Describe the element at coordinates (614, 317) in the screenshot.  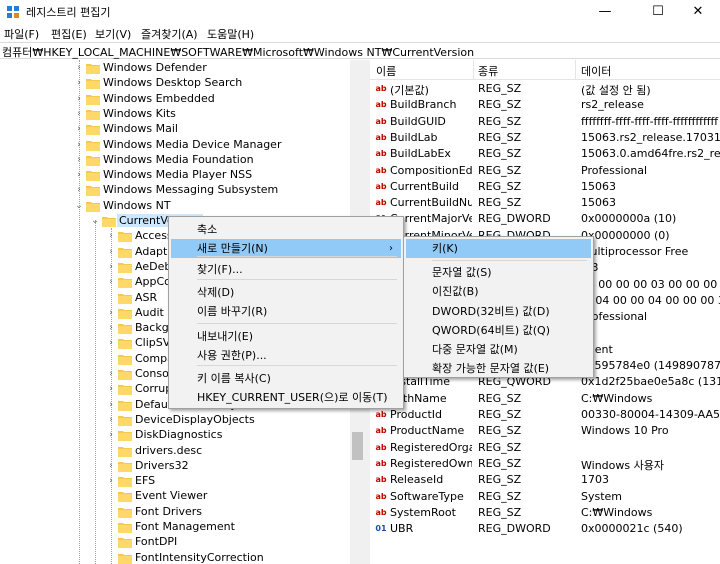
I see `value-data: Professional` at that location.